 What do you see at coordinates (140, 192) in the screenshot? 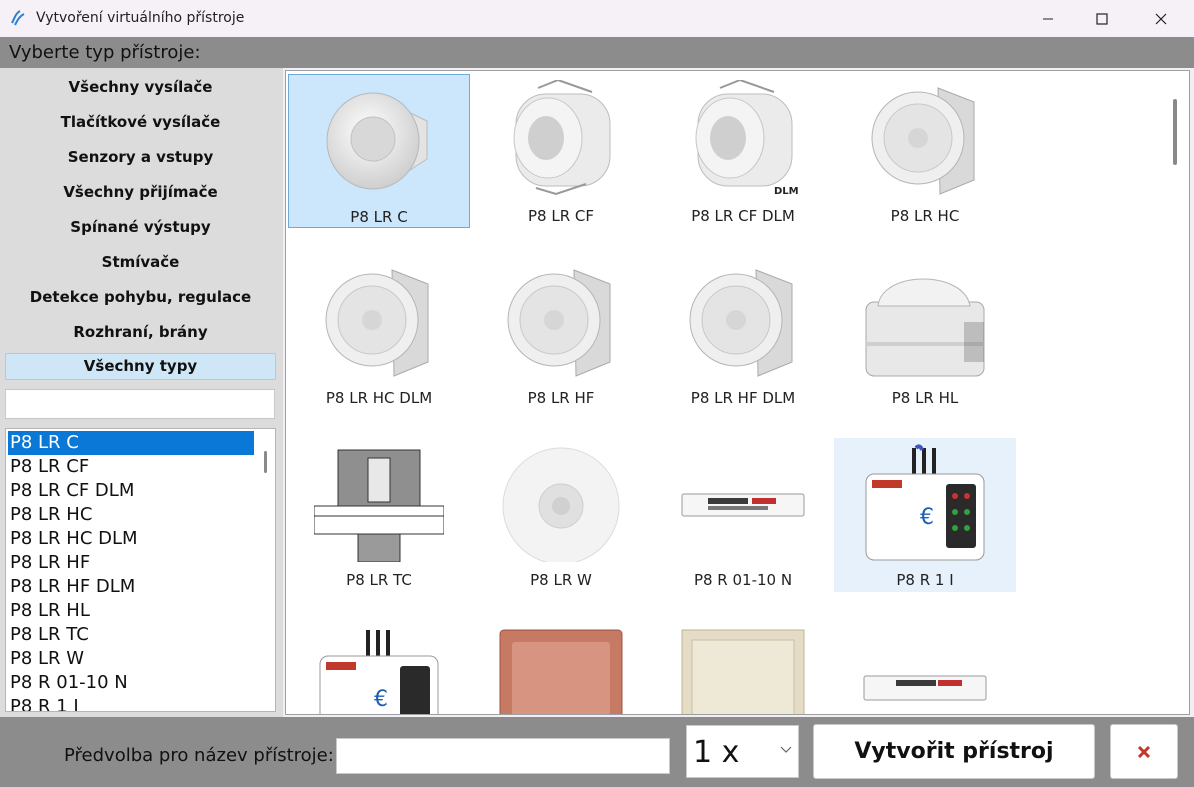
I see `category-all-receivers: Všechny přijímače` at bounding box center [140, 192].